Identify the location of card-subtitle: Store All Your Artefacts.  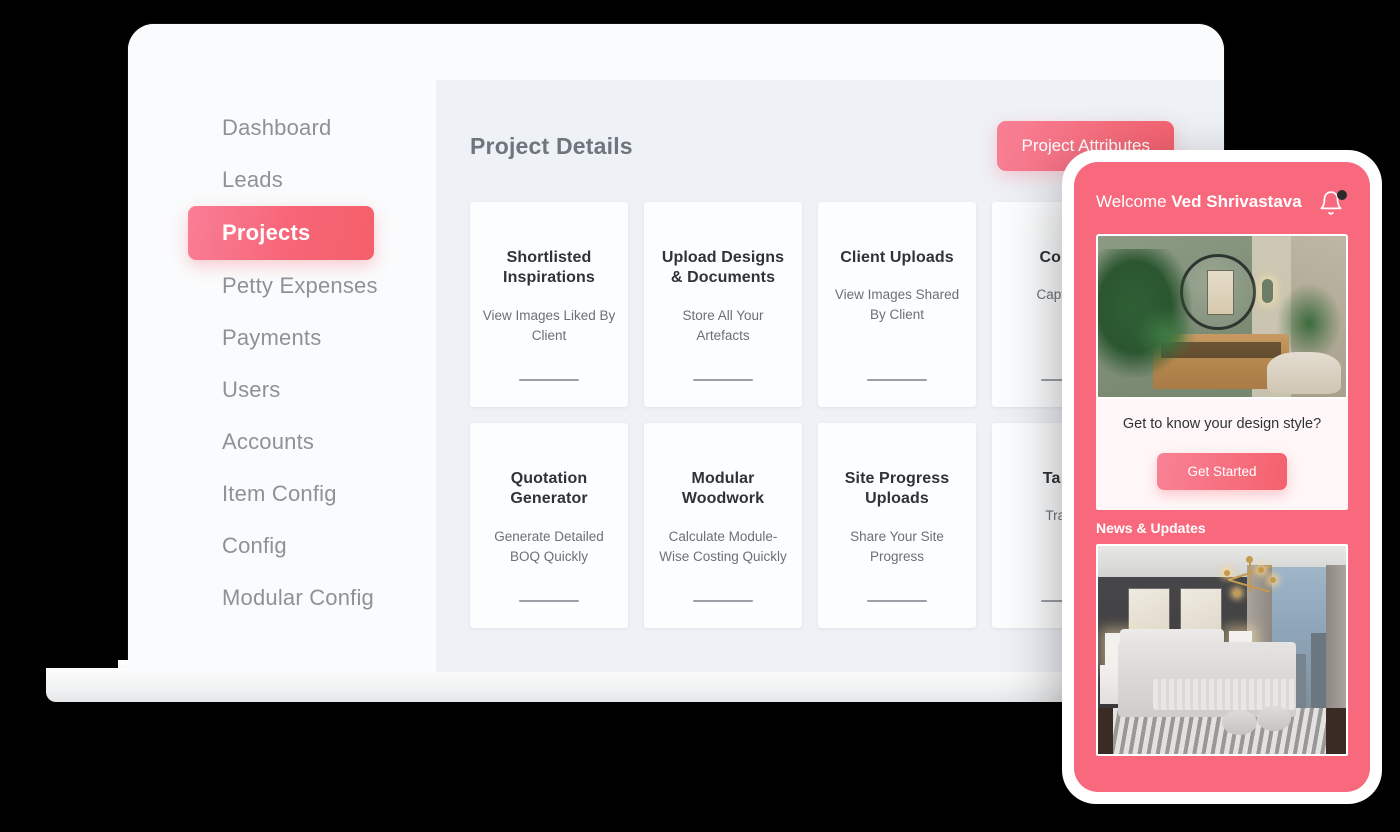
(723, 325).